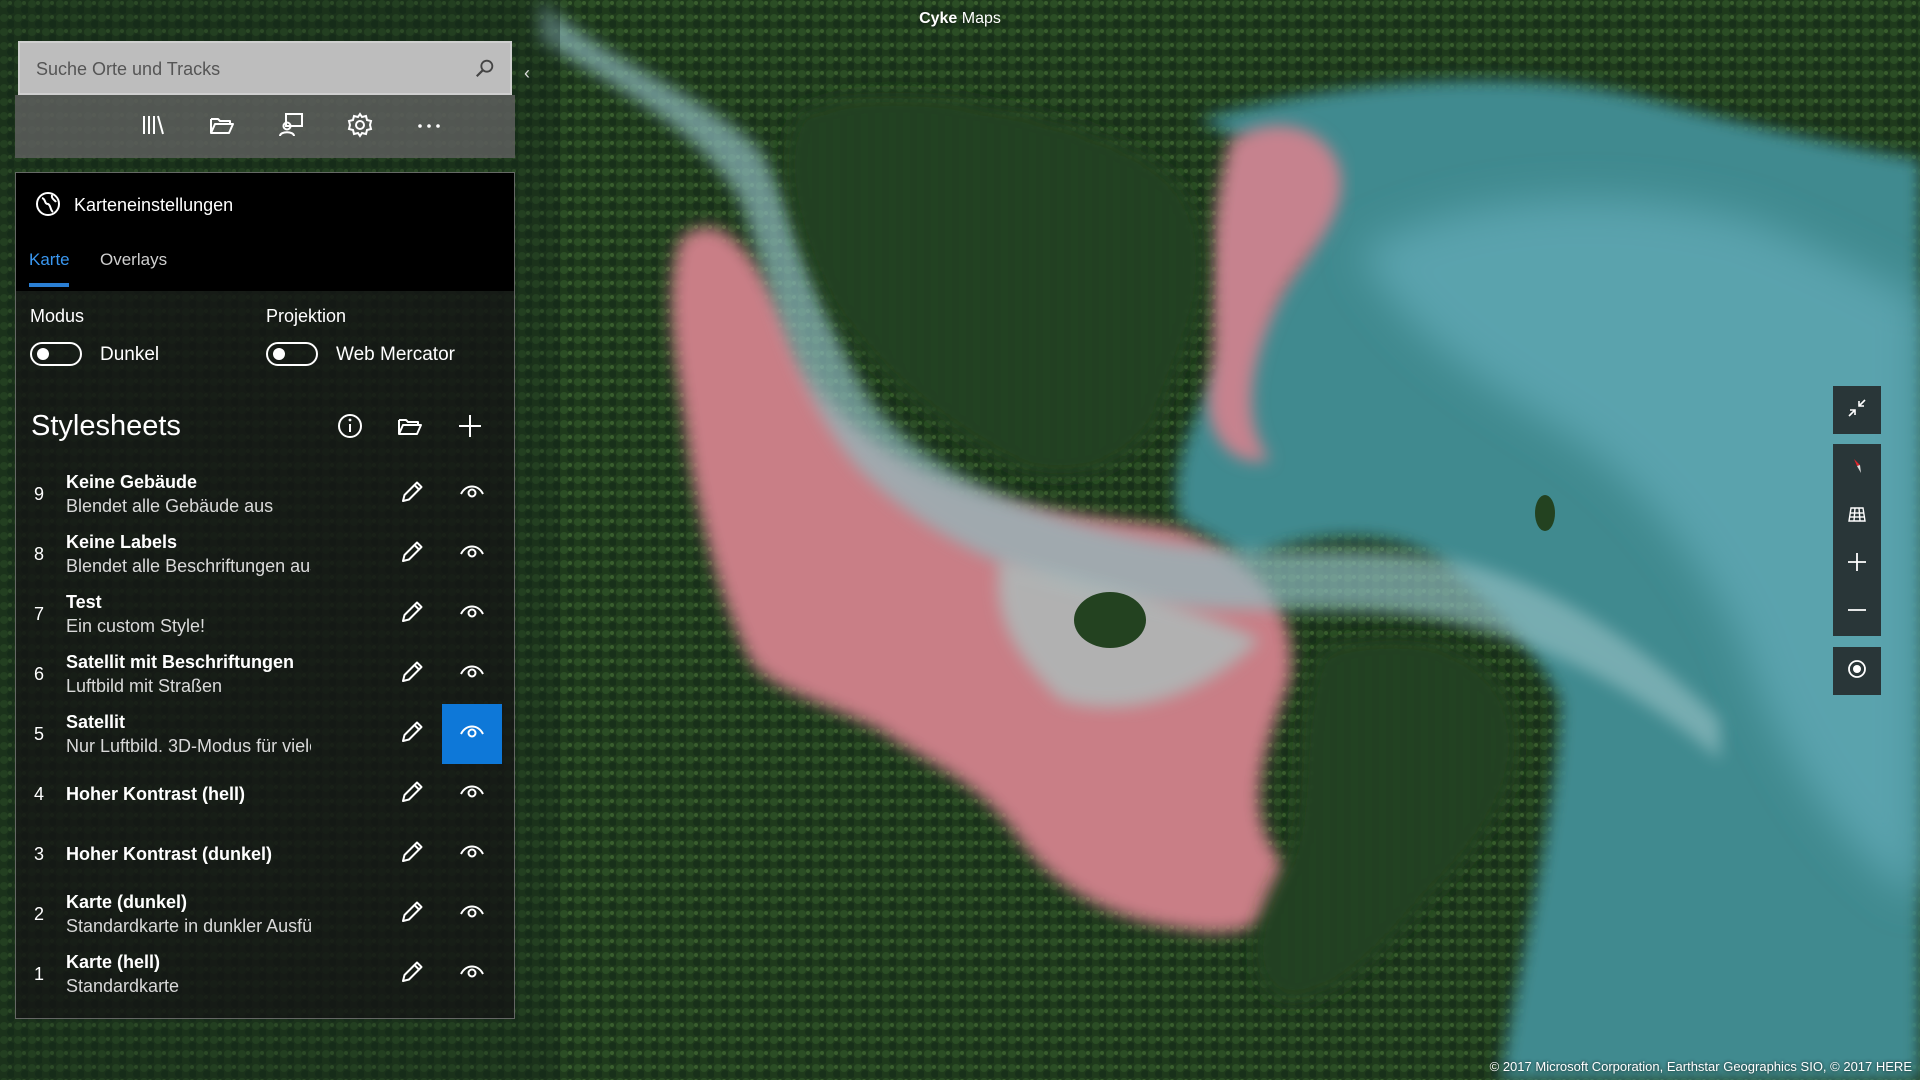  What do you see at coordinates (84, 601) in the screenshot?
I see `stylesheet-name: Test` at bounding box center [84, 601].